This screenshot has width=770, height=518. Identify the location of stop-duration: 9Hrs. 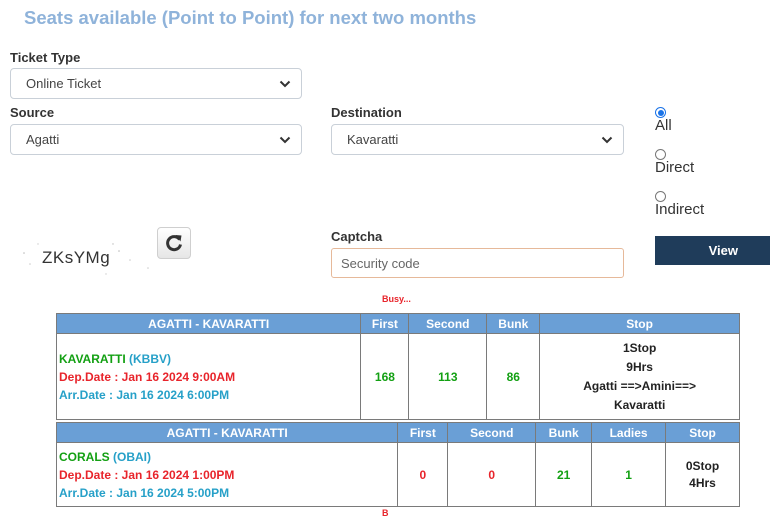
(639, 366).